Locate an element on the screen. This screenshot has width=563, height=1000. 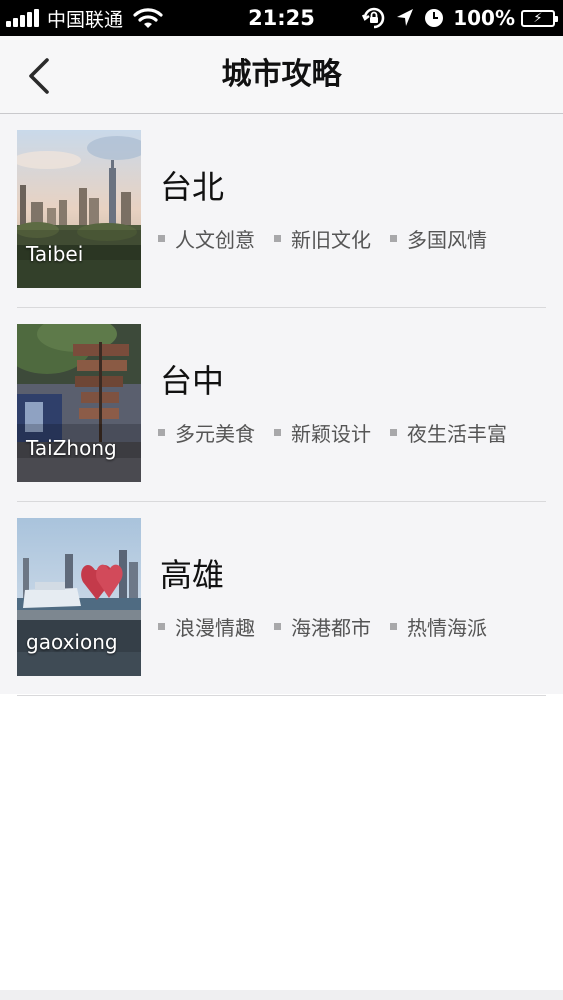
city-tags: 多元美食 新颖设计 夜生活丰富 is located at coordinates (342, 432).